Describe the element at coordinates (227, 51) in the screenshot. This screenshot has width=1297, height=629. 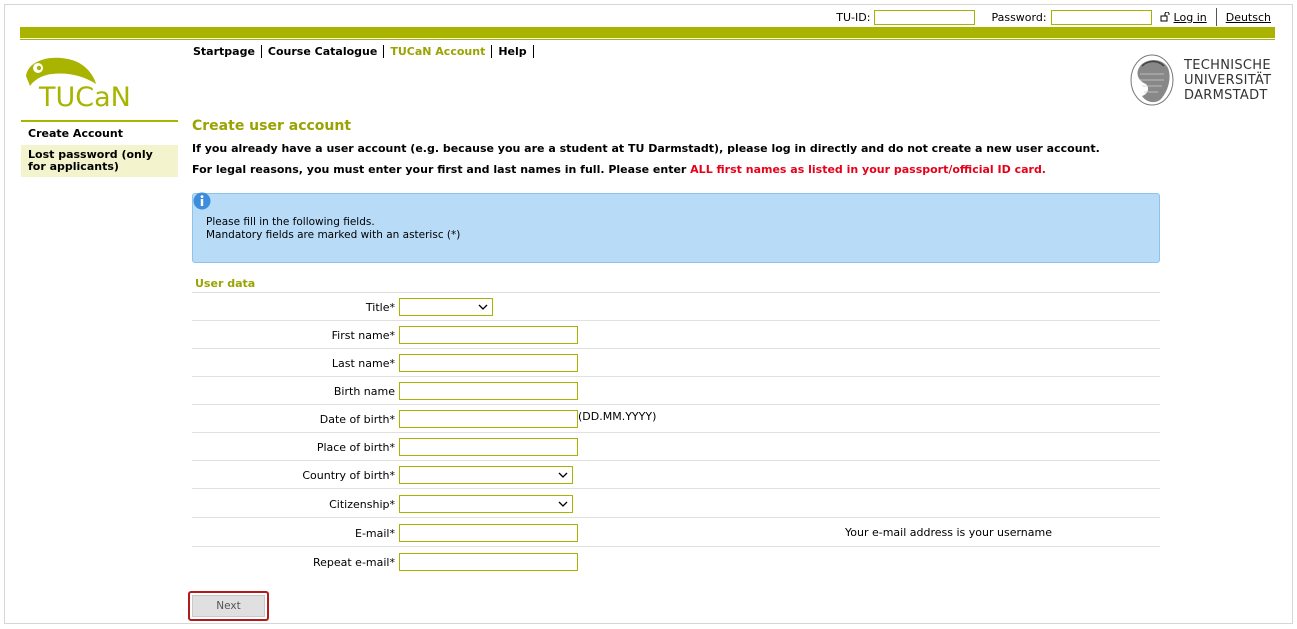
I see `nav-startpage: Startpage` at that location.